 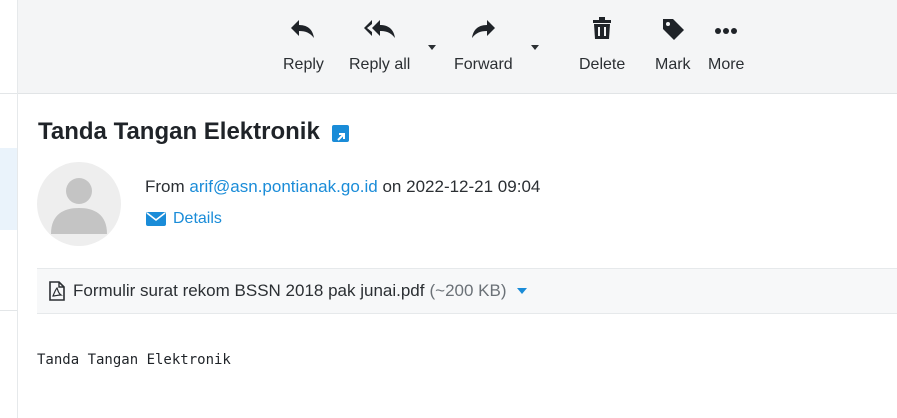 What do you see at coordinates (340, 133) in the screenshot?
I see `external-link-icon` at bounding box center [340, 133].